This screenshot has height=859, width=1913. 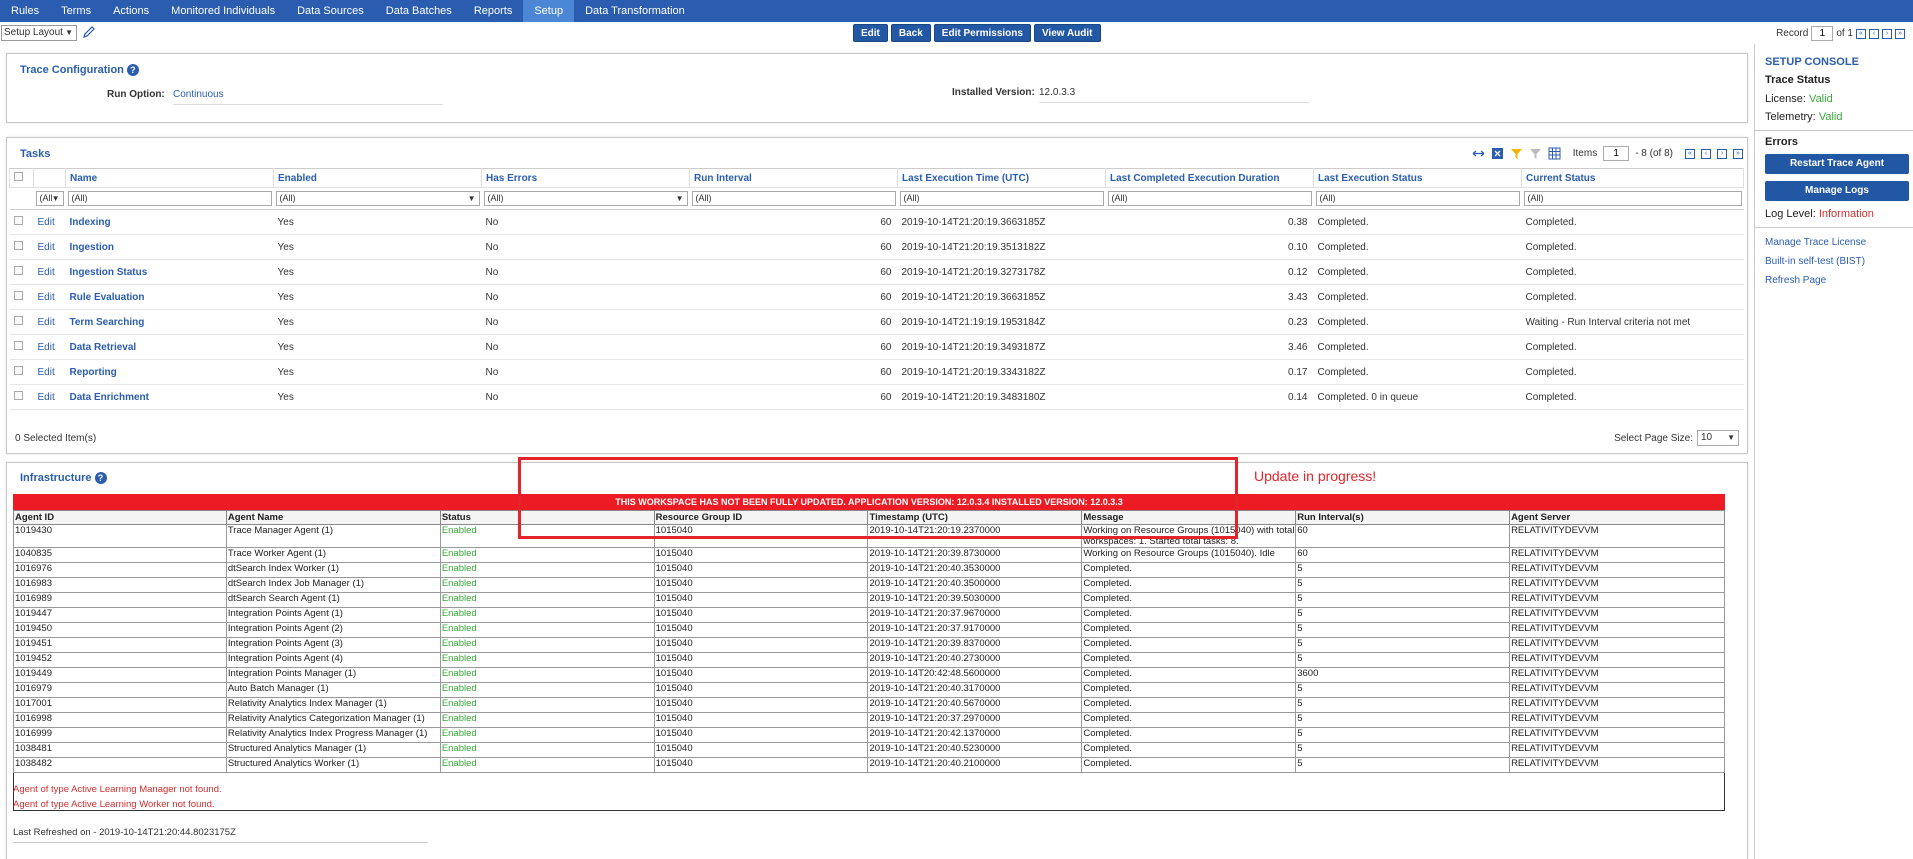 I want to click on task-name: Rule Evaluation, so click(x=169, y=297).